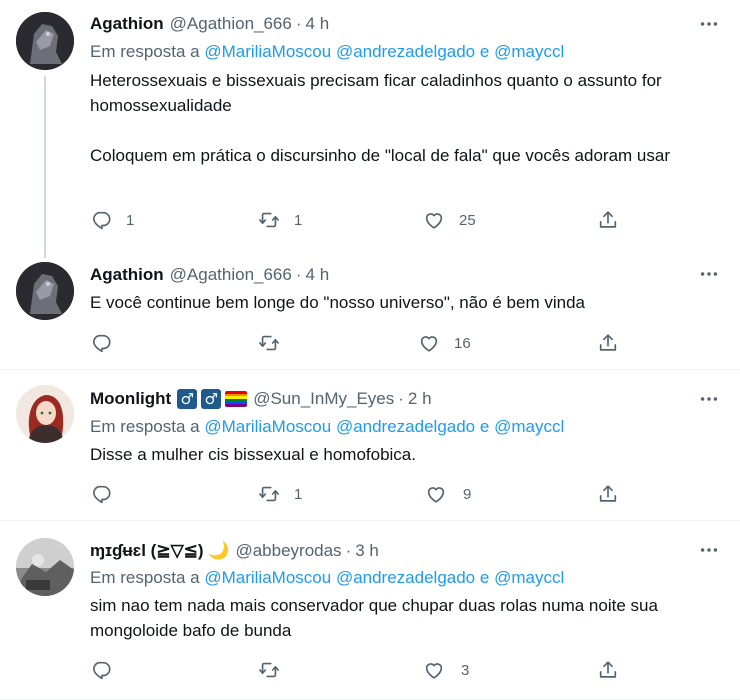 This screenshot has height=700, width=740. I want to click on rainbow-flag-icon, so click(236, 399).